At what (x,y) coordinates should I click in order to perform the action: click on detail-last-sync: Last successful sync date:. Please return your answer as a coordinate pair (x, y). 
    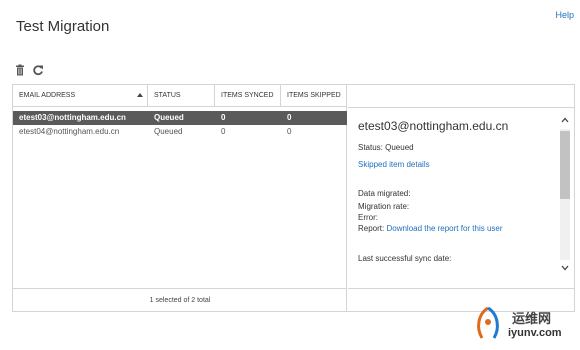
    Looking at the image, I should click on (405, 258).